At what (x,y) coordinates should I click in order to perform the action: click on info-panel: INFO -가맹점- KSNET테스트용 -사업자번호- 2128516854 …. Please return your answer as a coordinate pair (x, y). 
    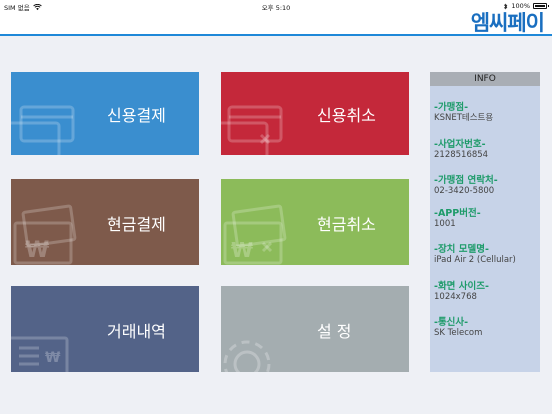
    Looking at the image, I should click on (485, 222).